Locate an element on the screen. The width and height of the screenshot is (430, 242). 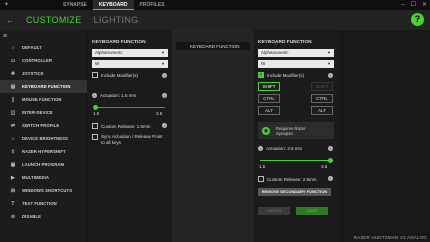
text-icon: T is located at coordinates (13, 203).